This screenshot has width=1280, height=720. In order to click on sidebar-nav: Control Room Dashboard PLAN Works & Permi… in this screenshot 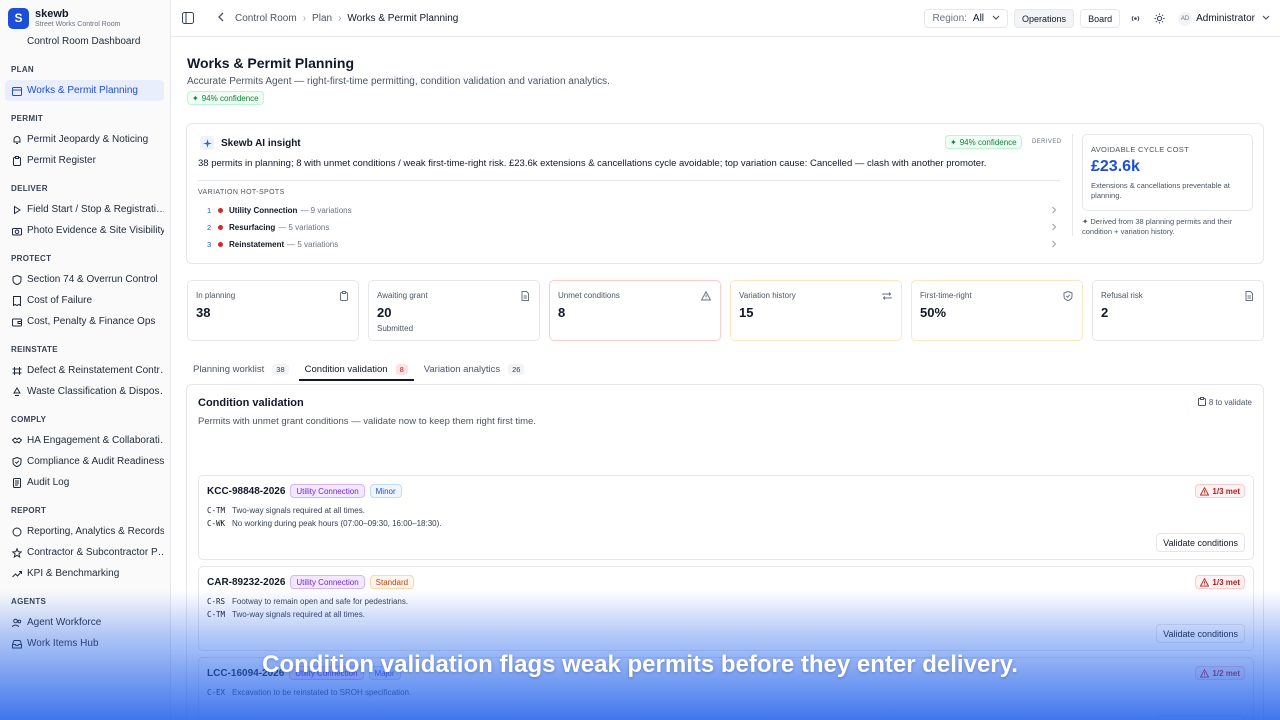, I will do `click(85, 342)`.